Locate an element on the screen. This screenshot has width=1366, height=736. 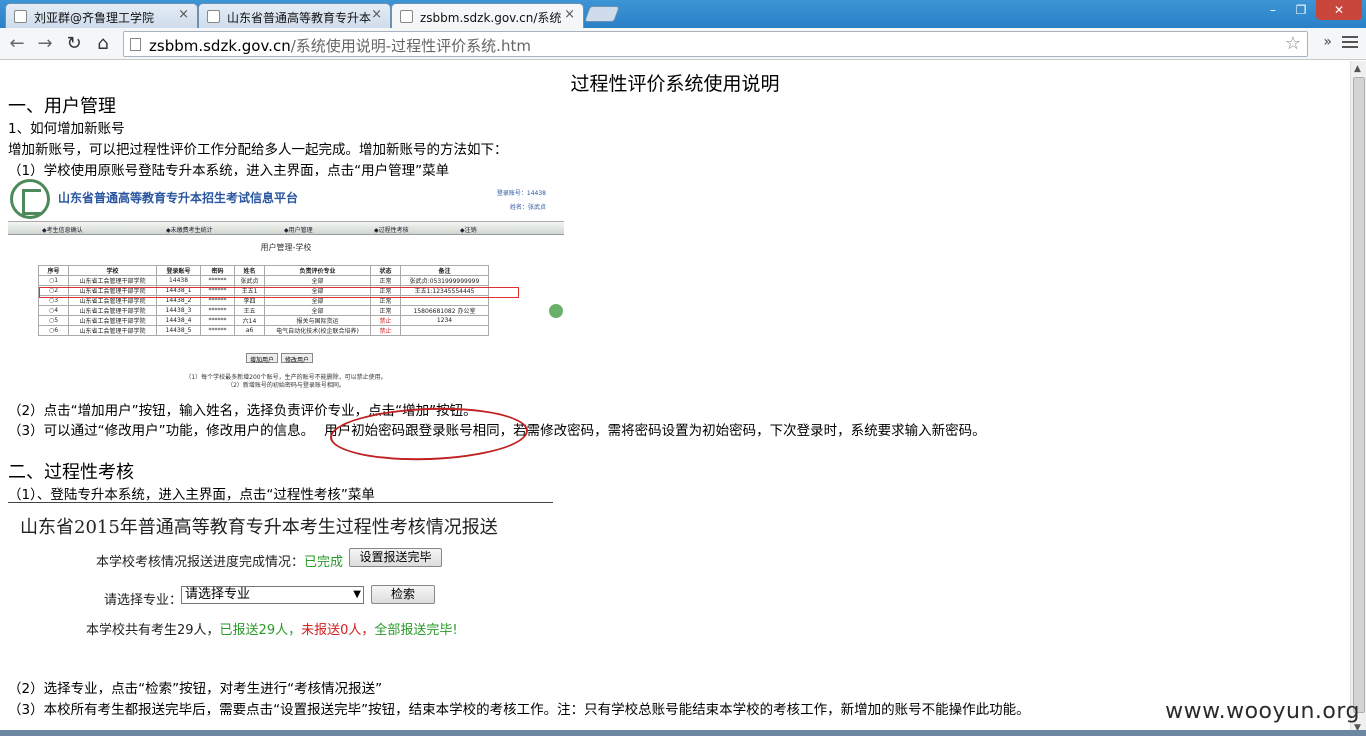
summary-line: 本学校共有考生29人，已报送29人，未报送0人，全部报送完毕! is located at coordinates (272, 630).